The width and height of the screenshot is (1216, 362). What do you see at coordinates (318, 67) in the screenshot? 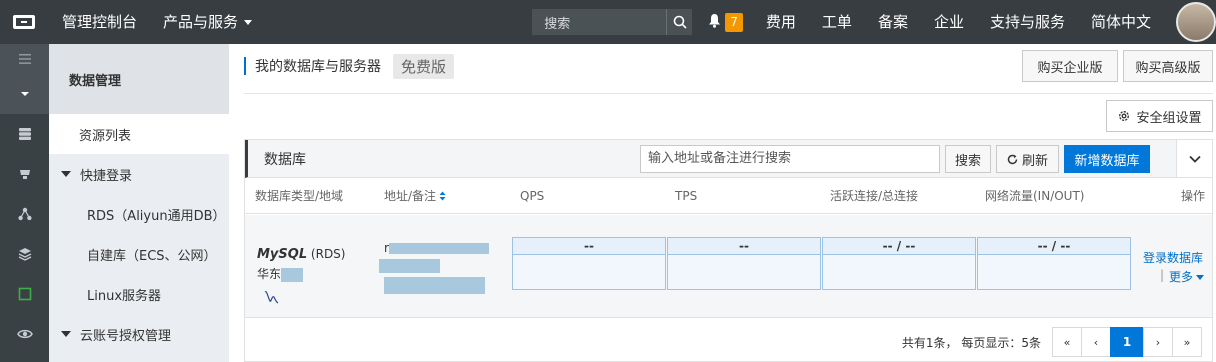
I see `page-title: 我的数据库与服务器` at bounding box center [318, 67].